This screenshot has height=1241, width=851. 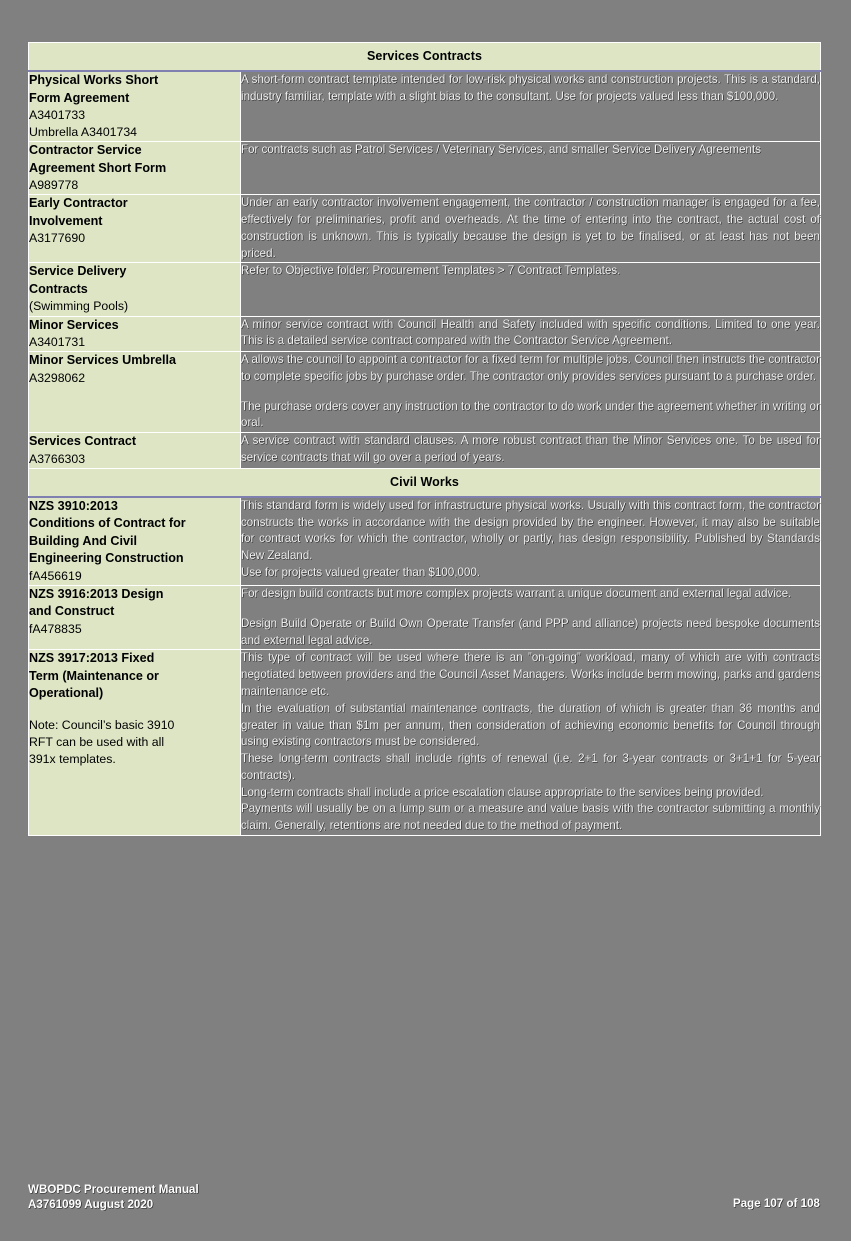 I want to click on label-reference-id: A989778, so click(x=54, y=185).